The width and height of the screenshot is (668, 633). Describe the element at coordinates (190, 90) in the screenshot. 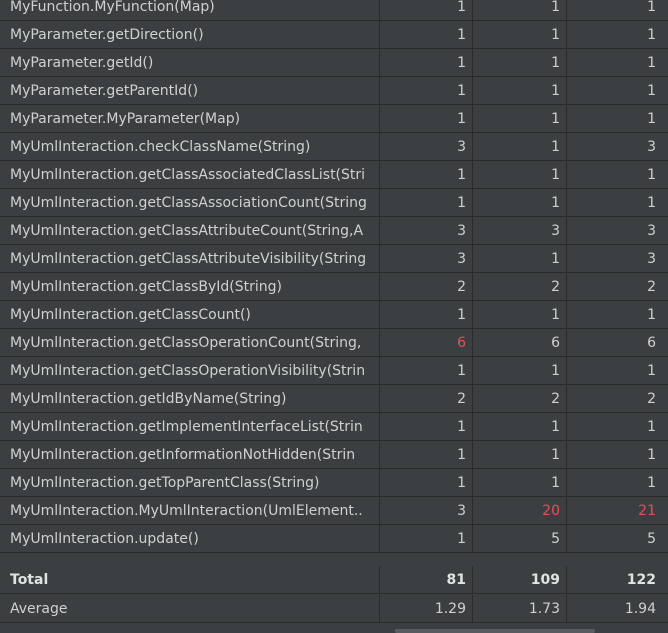

I see `method-name-cell: MyParameter.getParentId()` at that location.